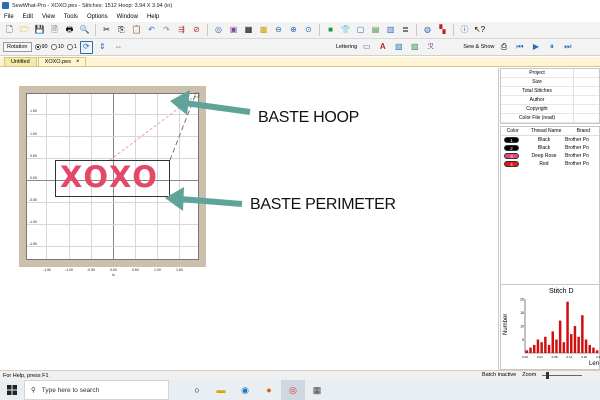  I want to click on search-input: Type here to search, so click(70, 390).